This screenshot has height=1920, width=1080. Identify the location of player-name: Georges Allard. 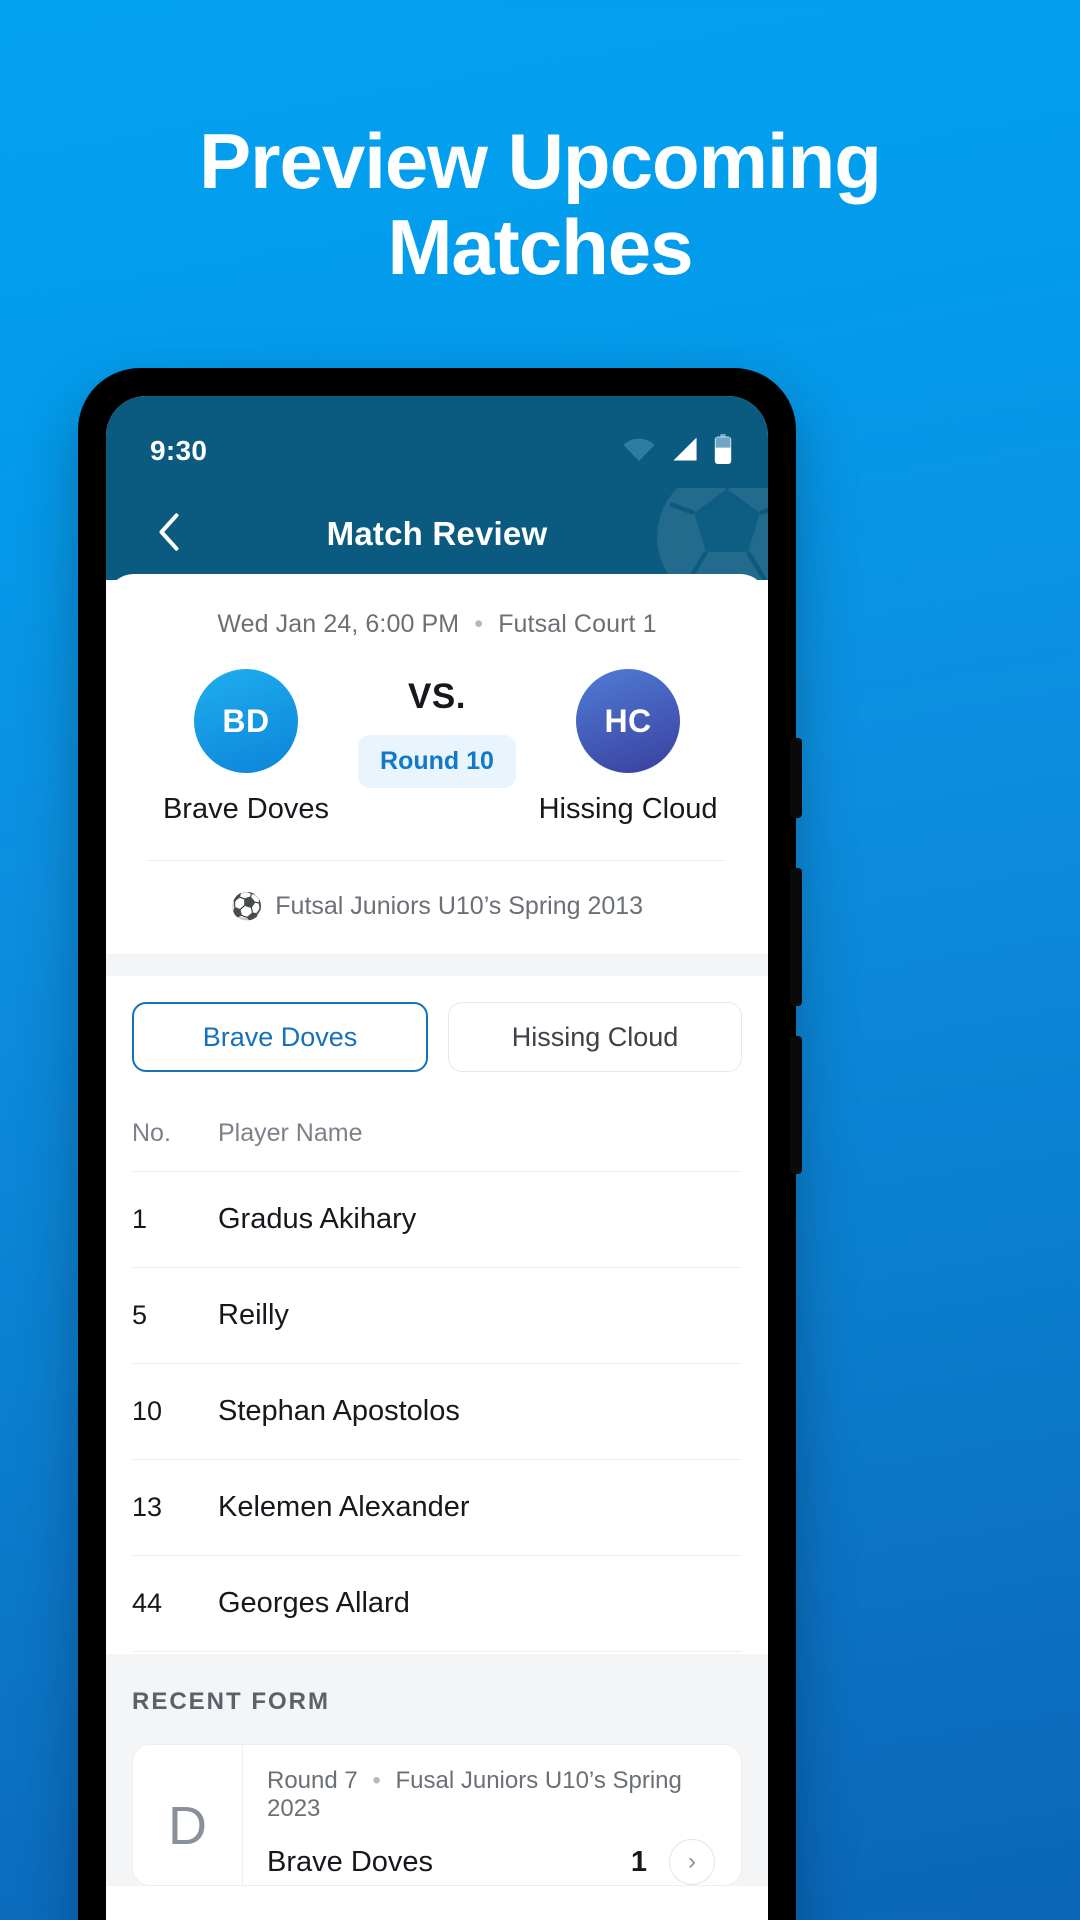
(314, 1603).